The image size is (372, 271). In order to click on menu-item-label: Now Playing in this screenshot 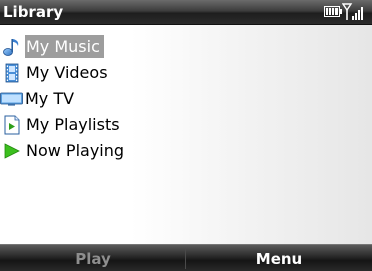, I will do `click(75, 150)`.